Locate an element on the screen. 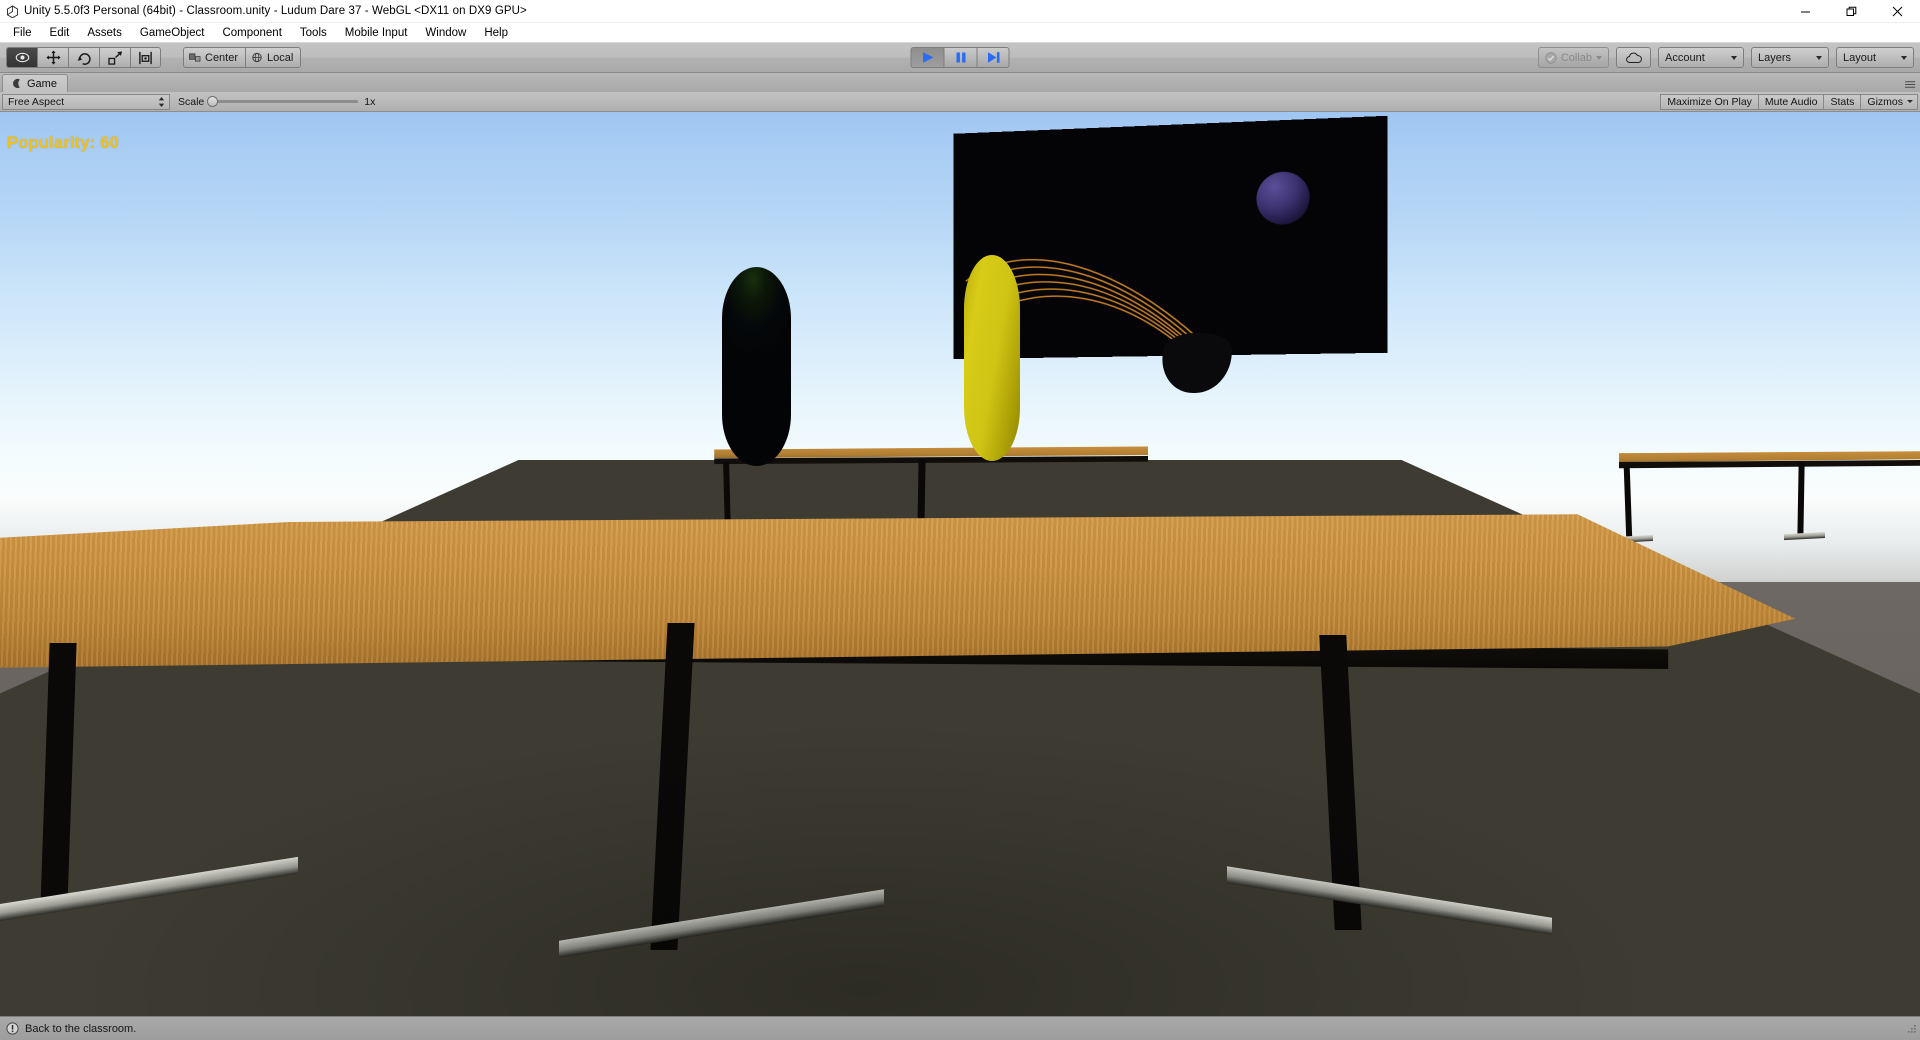  collab-caret-icon is located at coordinates (1599, 57).